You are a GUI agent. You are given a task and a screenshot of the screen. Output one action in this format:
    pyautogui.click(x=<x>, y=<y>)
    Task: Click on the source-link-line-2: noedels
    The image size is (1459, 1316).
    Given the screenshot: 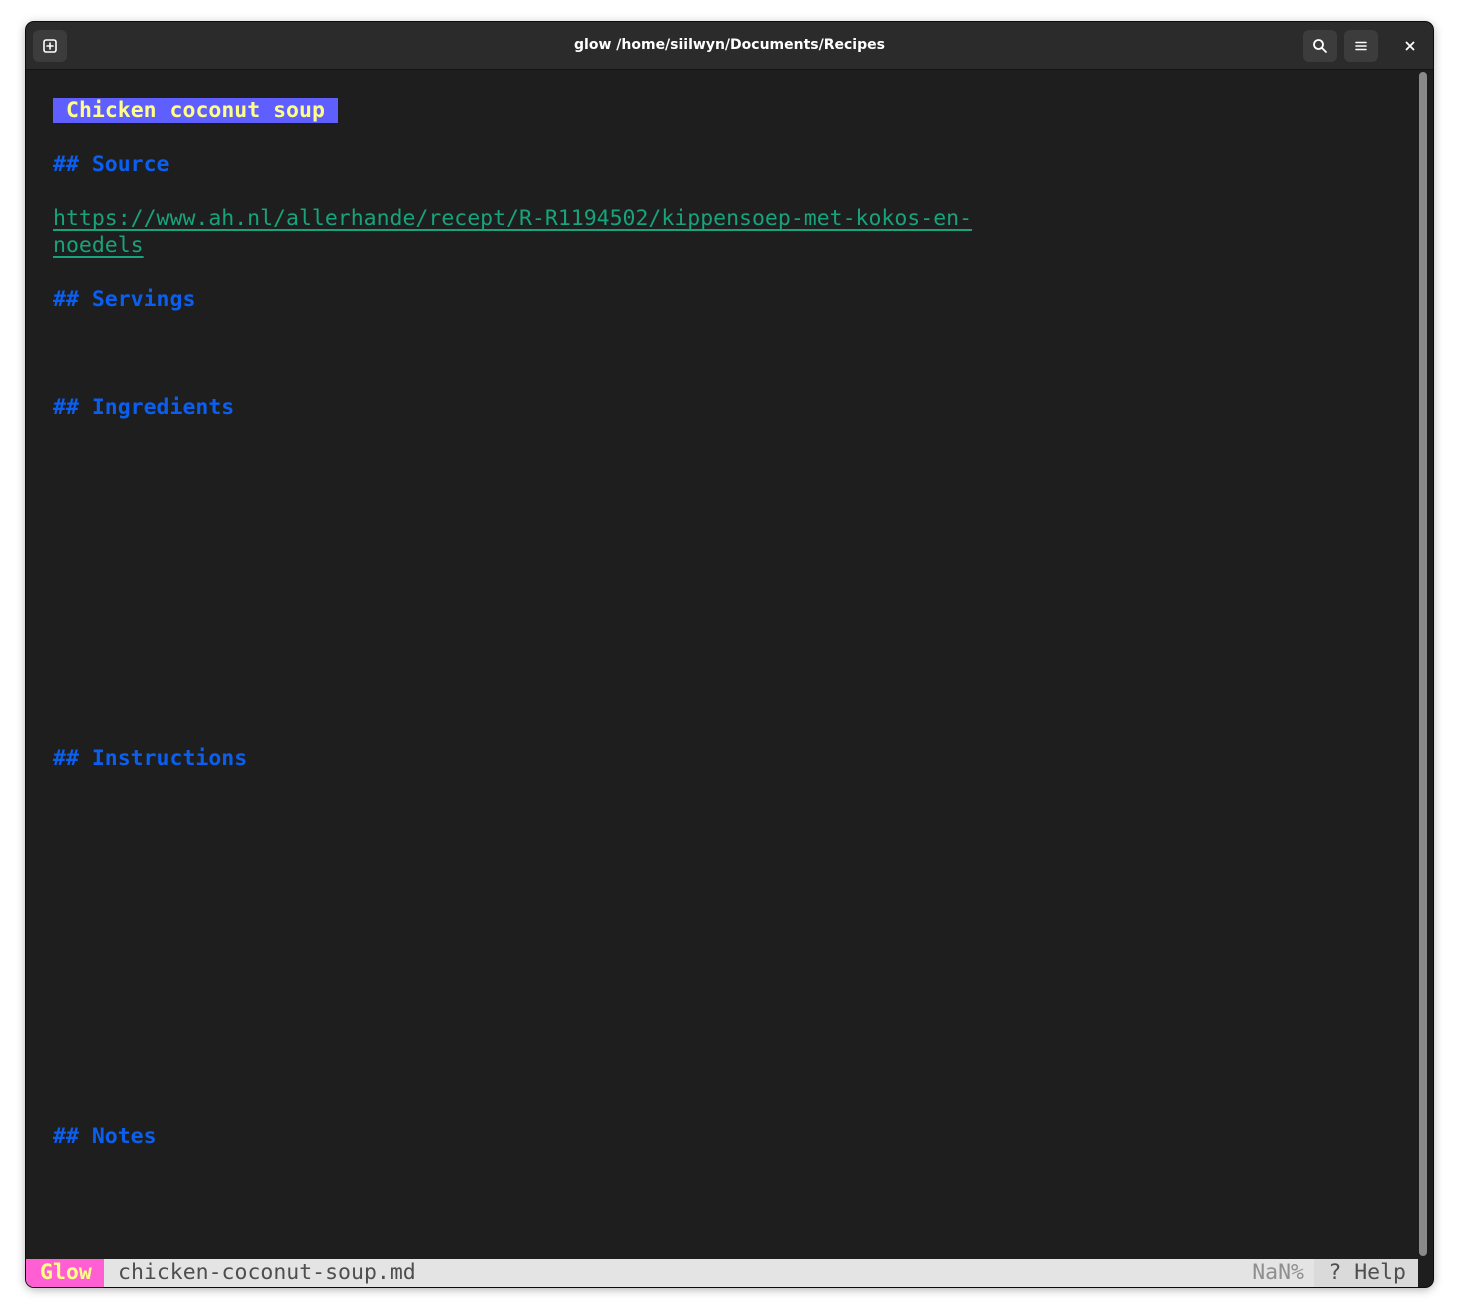 What is the action you would take?
    pyautogui.click(x=98, y=245)
    